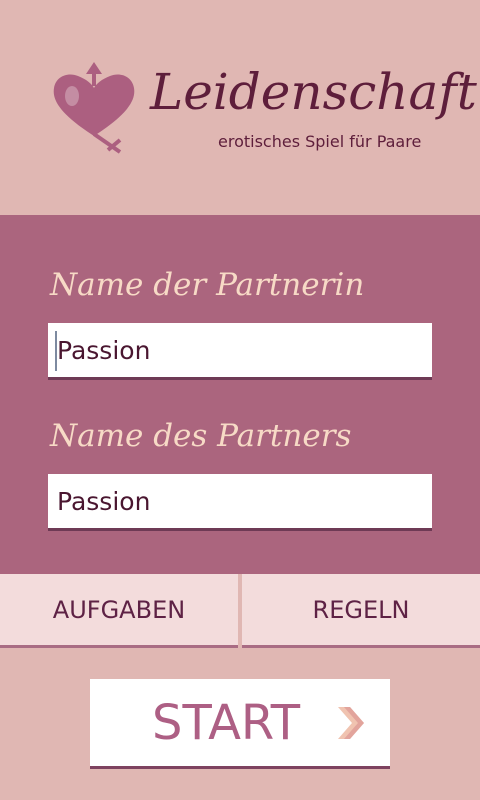 This screenshot has height=800, width=480. I want to click on start-button: START, so click(240, 724).